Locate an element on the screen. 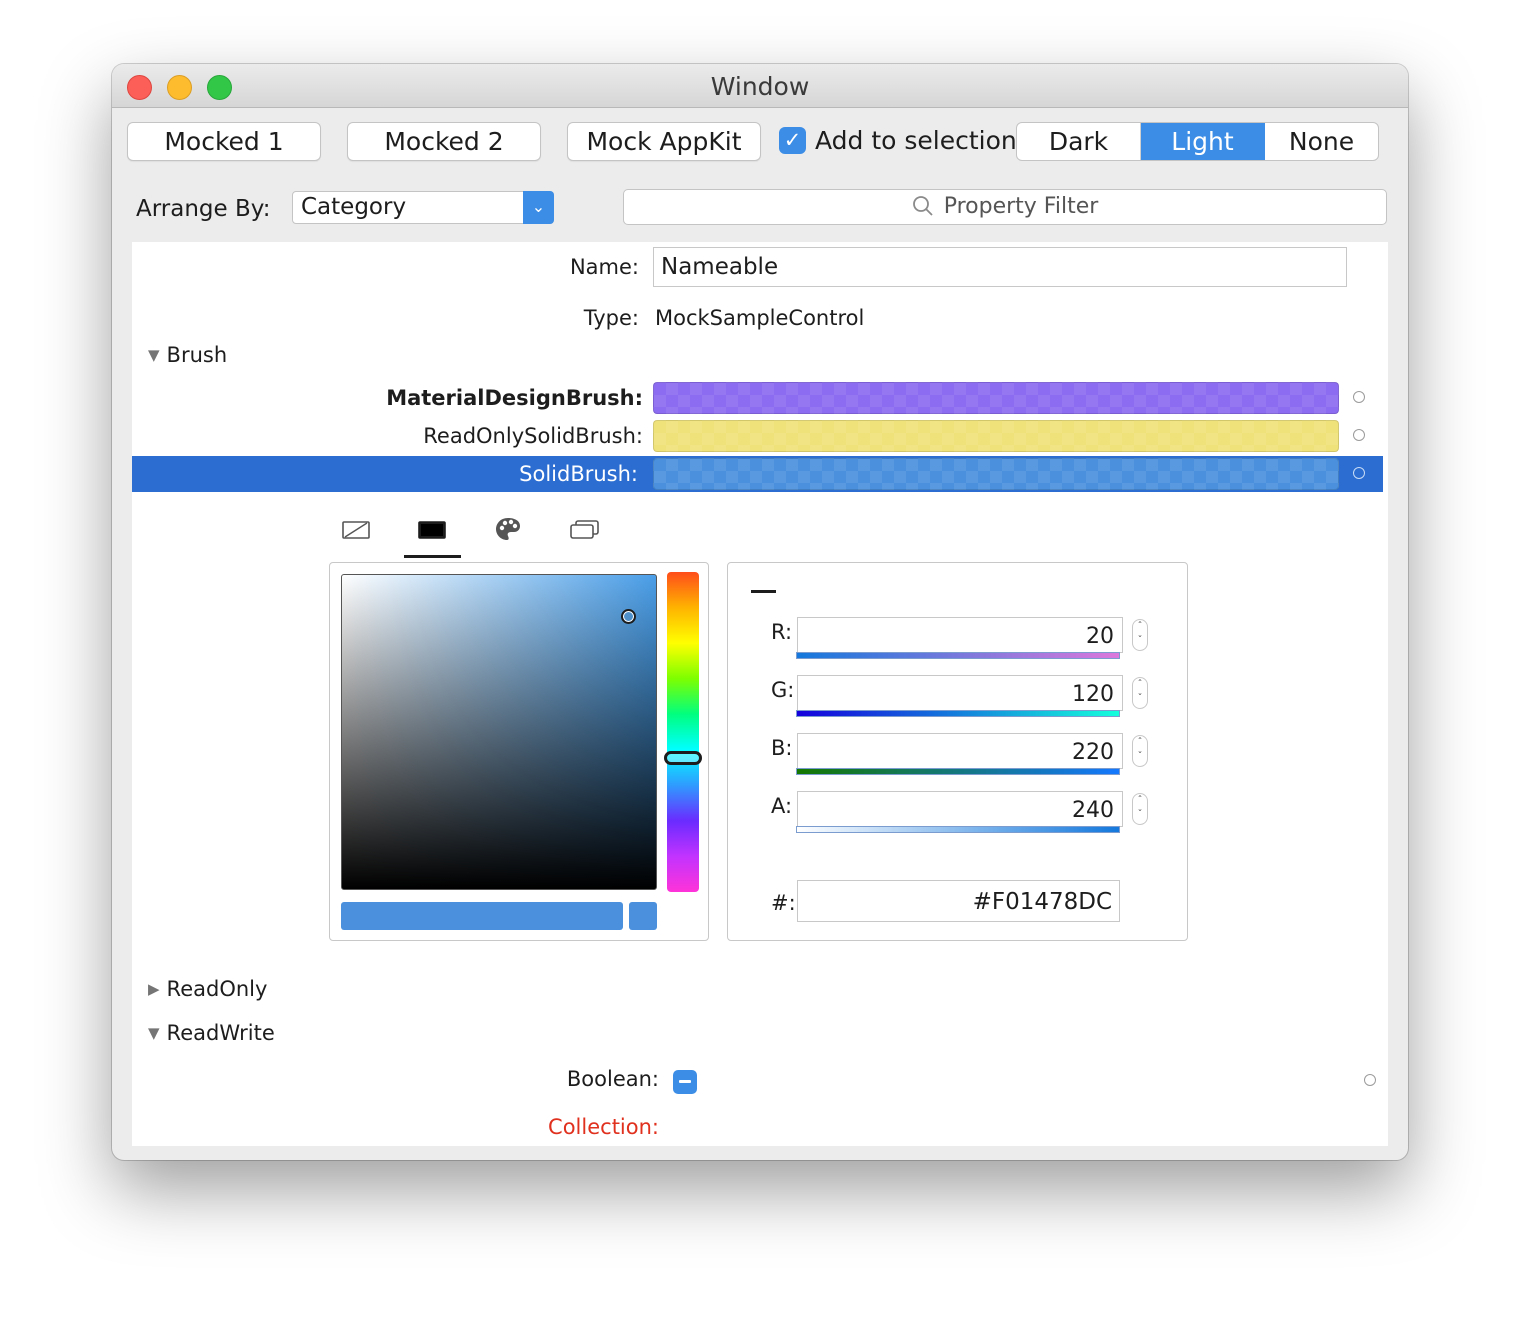 This screenshot has width=1520, height=1320. mock-appkit-button: Mock AppKit is located at coordinates (664, 141).